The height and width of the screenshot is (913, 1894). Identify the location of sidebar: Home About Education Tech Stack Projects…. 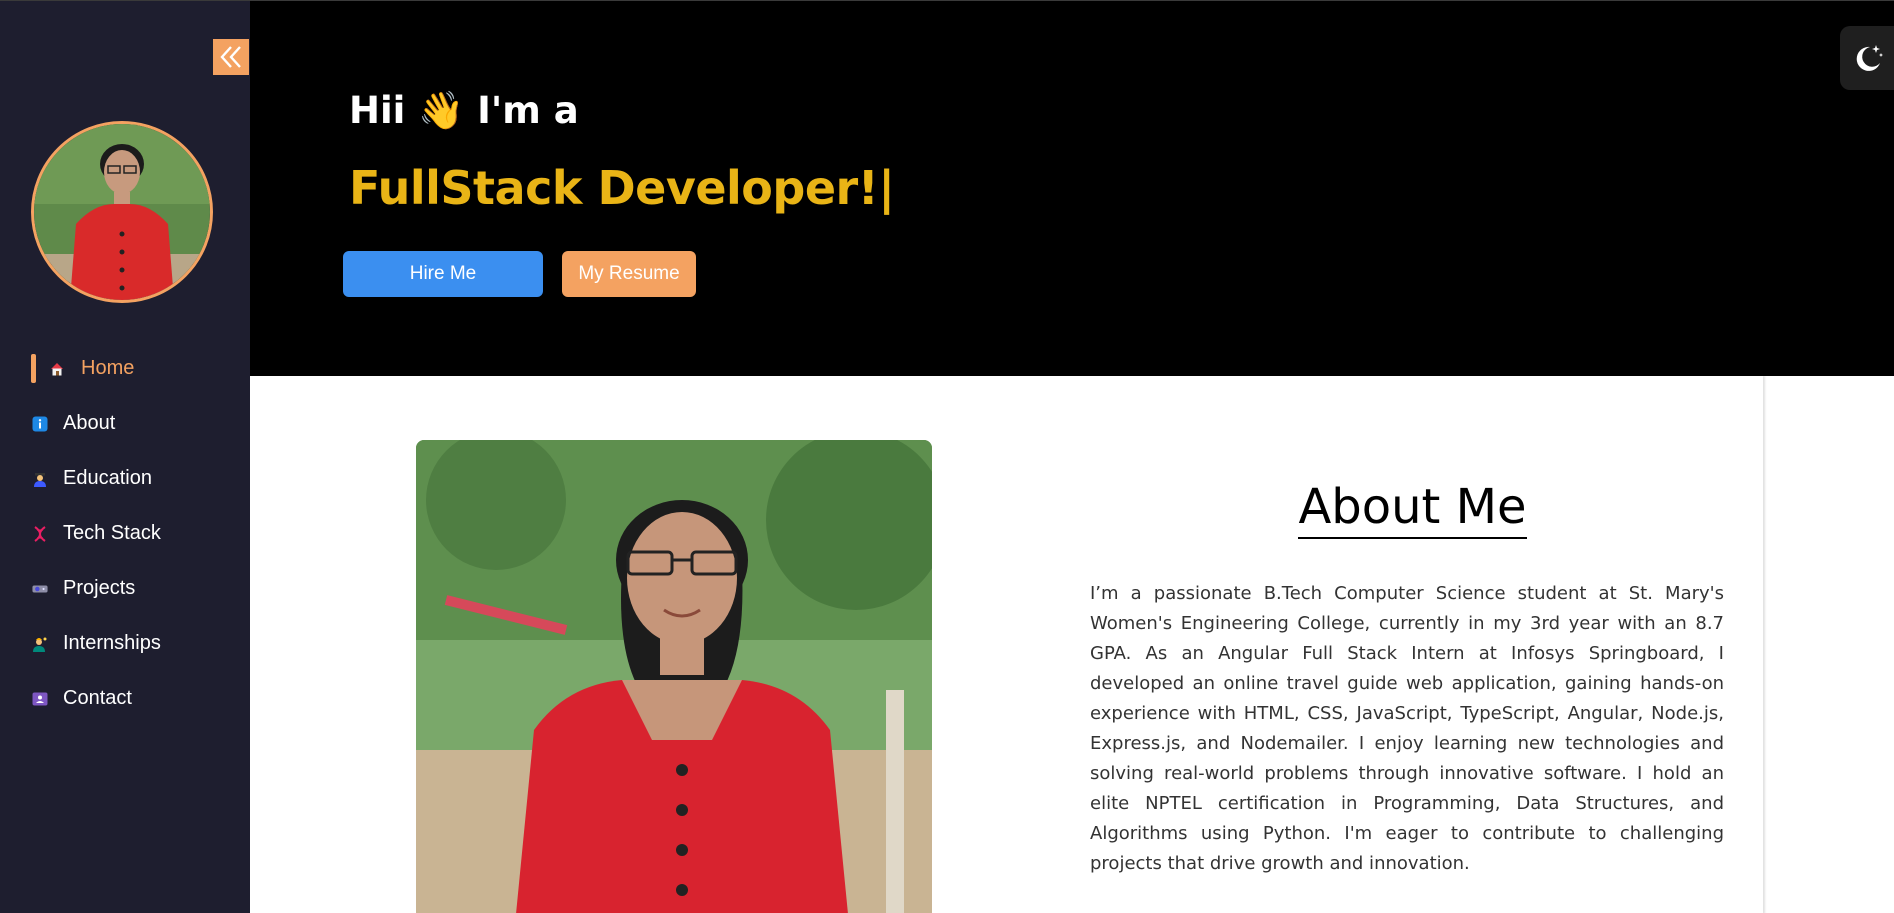
(125, 457).